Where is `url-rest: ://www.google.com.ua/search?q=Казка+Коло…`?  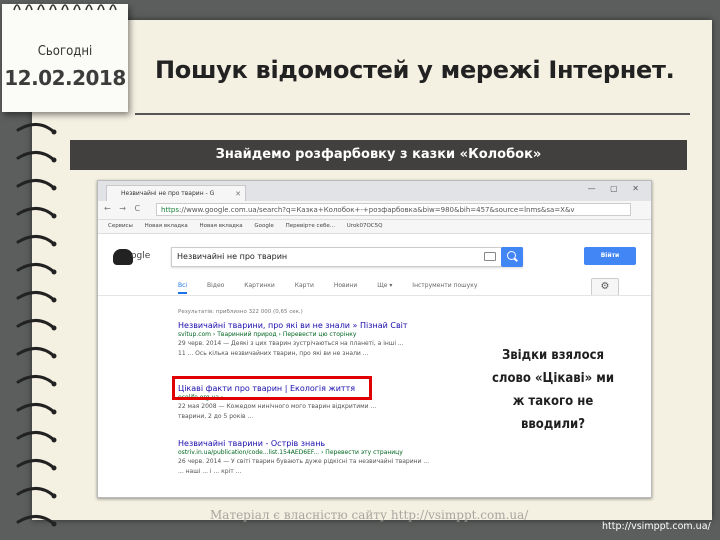 url-rest: ://www.google.com.ua/search?q=Казка+Коло… is located at coordinates (377, 210).